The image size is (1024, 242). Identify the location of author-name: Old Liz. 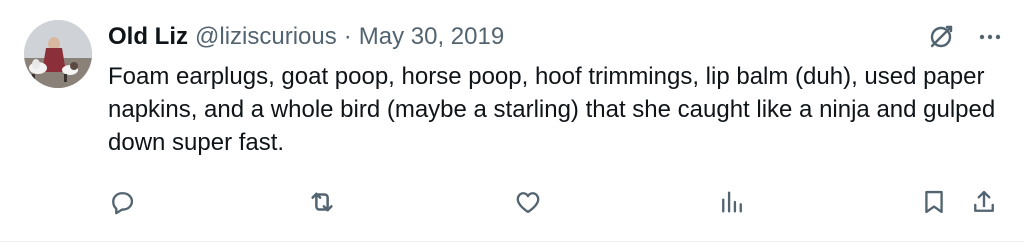
(148, 37).